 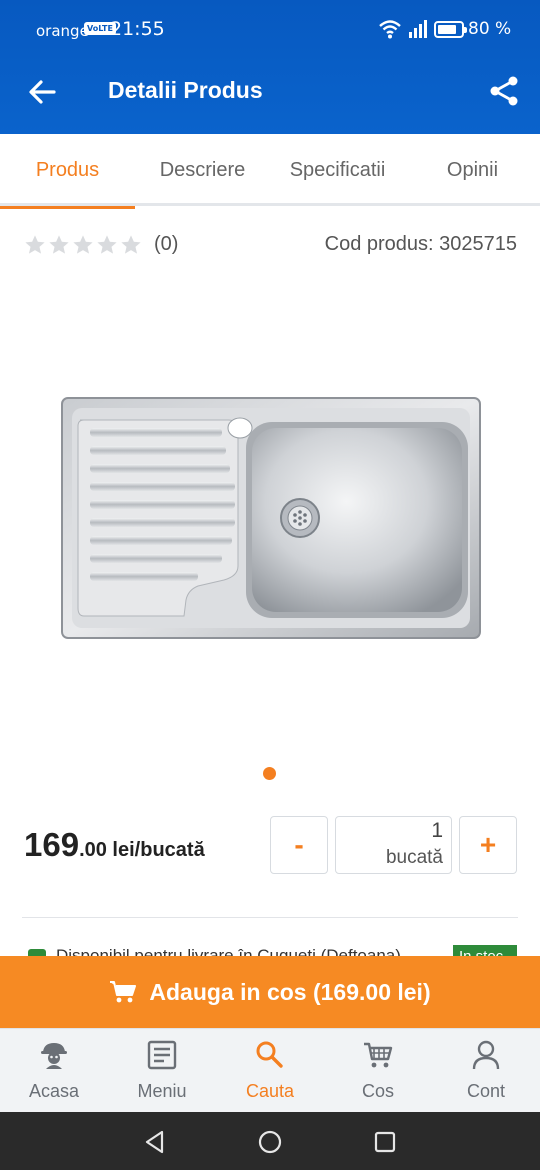 I want to click on quantity-unit: bucată, so click(x=414, y=857).